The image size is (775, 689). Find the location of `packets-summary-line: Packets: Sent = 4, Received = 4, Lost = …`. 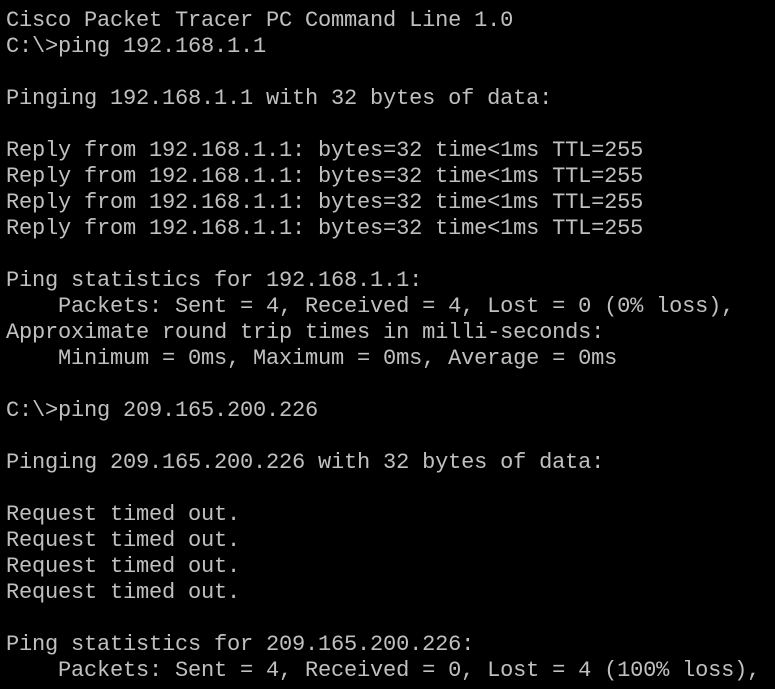

packets-summary-line: Packets: Sent = 4, Received = 4, Lost = … is located at coordinates (370, 306).